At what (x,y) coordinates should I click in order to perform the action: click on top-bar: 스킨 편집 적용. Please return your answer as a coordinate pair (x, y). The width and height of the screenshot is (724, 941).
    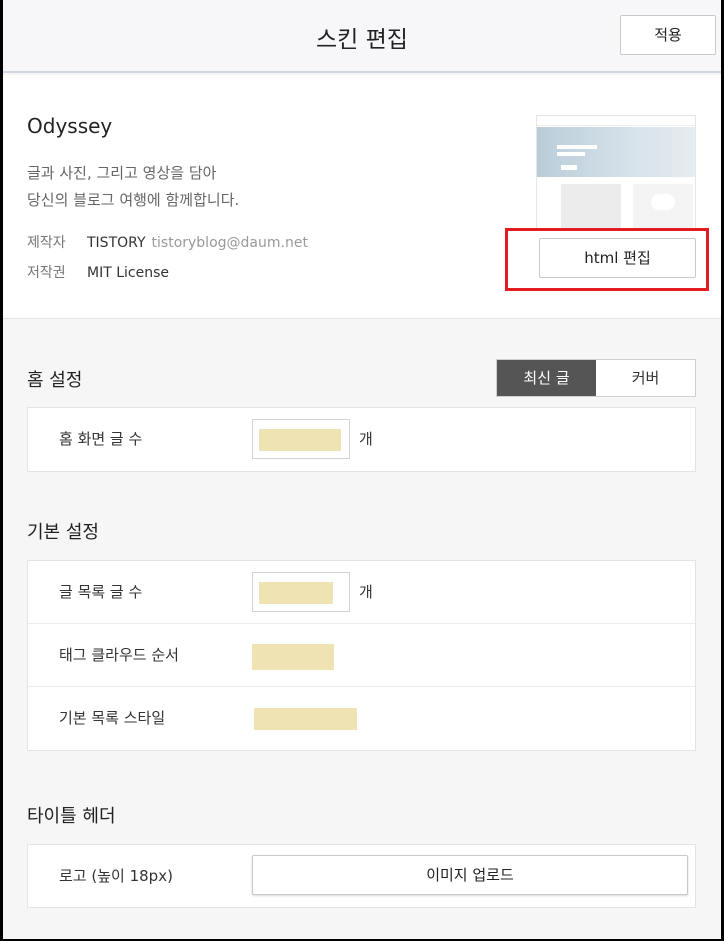
    Looking at the image, I should click on (362, 36).